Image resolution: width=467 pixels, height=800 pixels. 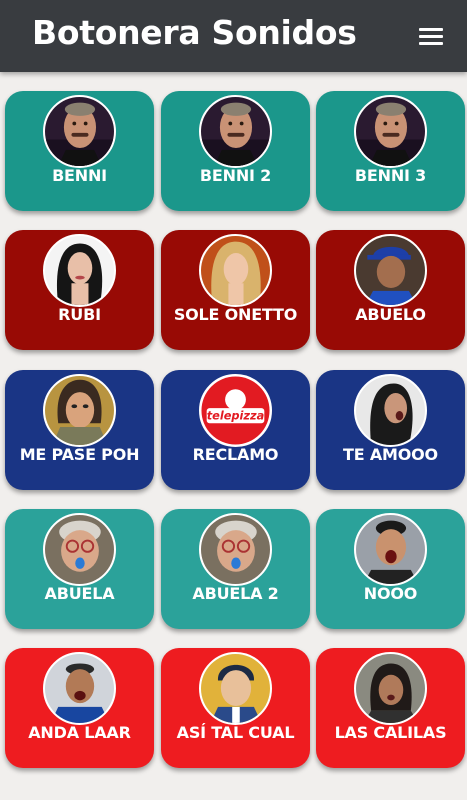 I want to click on sound-button-5: SOLE ONETTO, so click(x=235, y=290).